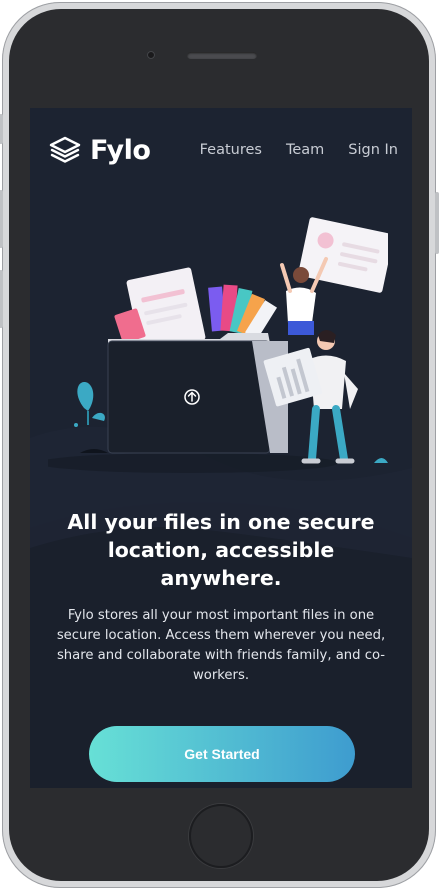 The height and width of the screenshot is (892, 440). Describe the element at coordinates (93, 417) in the screenshot. I see `plant-icon` at that location.